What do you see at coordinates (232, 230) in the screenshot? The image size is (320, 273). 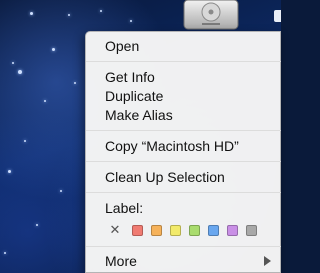 I see `label-swatch-purple` at bounding box center [232, 230].